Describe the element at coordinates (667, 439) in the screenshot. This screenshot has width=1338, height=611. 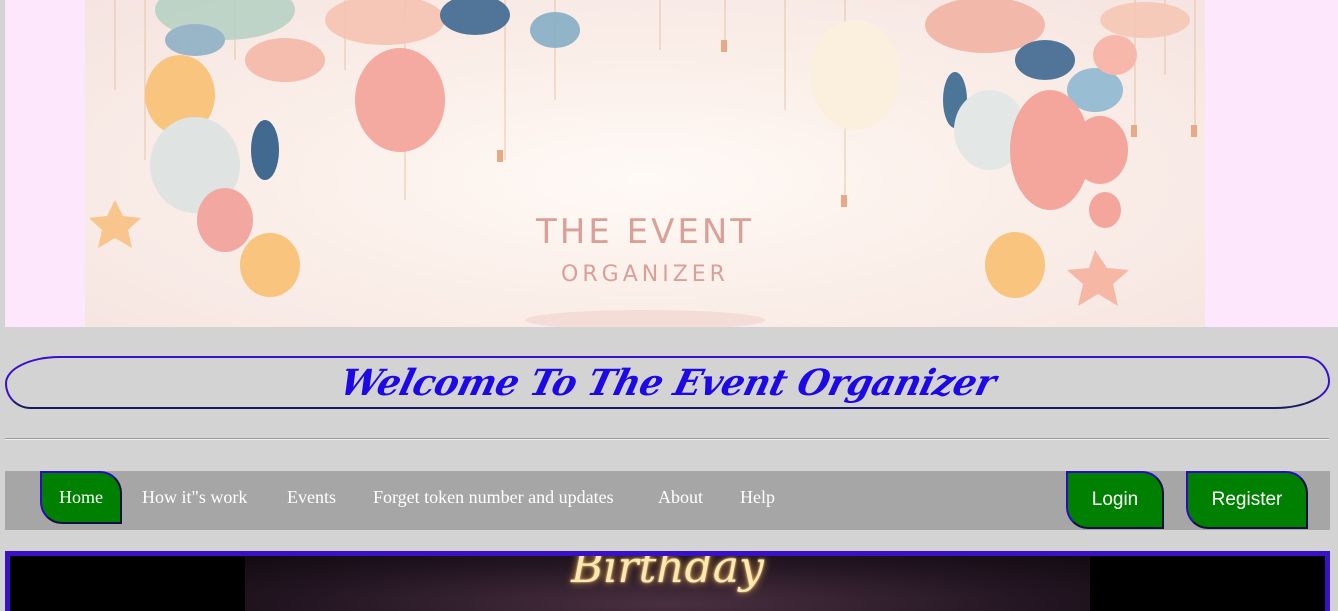
I see `divider` at that location.